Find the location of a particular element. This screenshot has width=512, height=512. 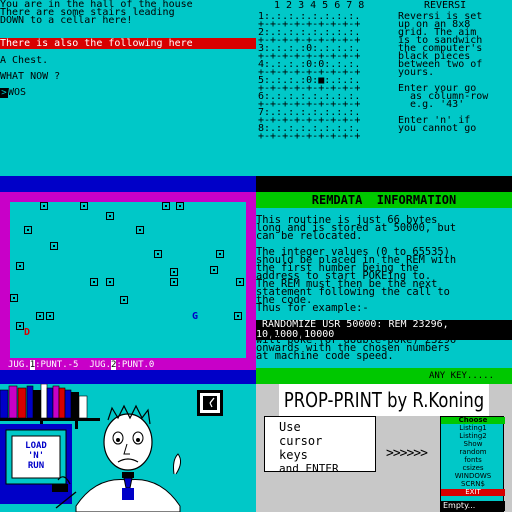

game-field: DG is located at coordinates (128, 280).